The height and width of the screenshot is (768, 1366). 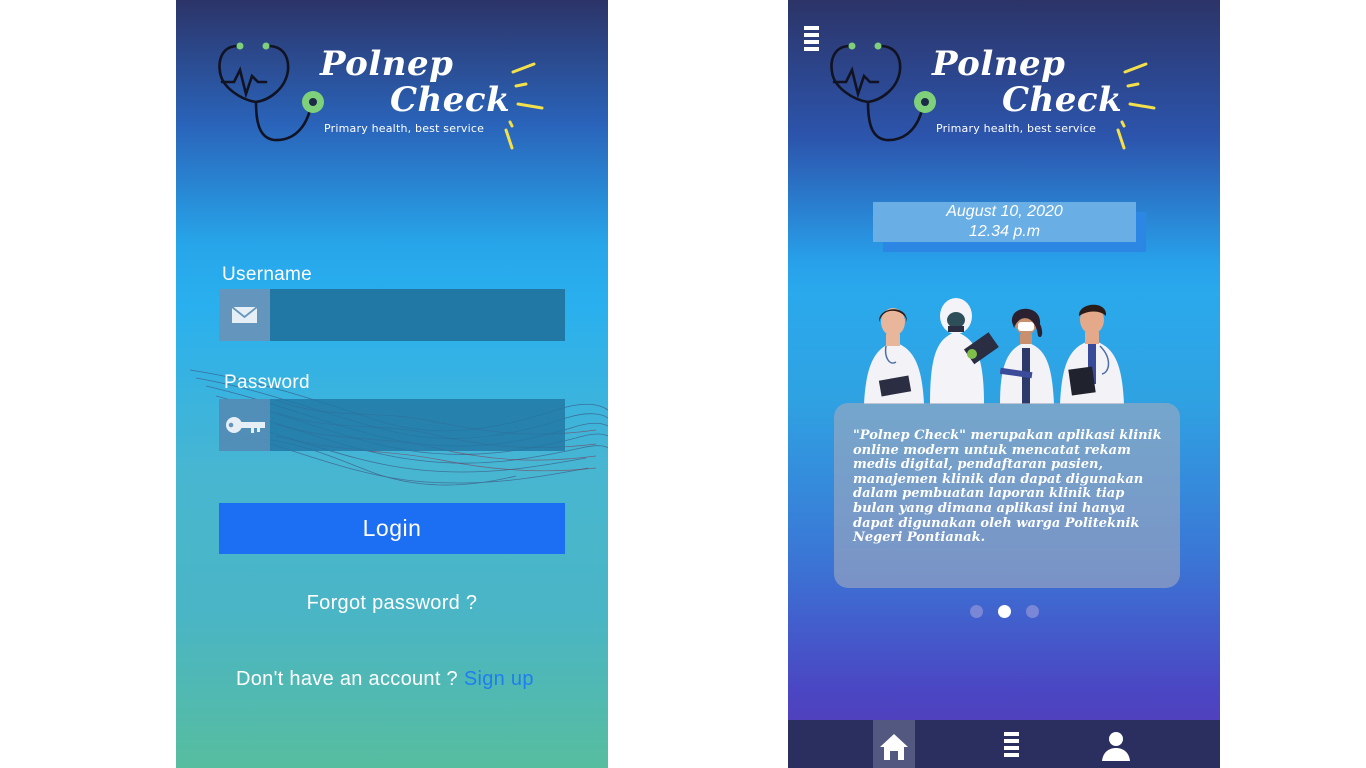 I want to click on doctor-masked-illustration, so click(x=1026, y=356).